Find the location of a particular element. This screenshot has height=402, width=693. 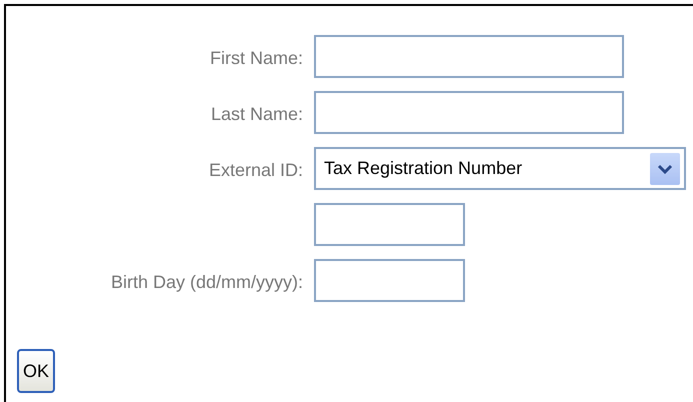

field-label: Birth Day (dd/mm/yyyy): is located at coordinates (206, 282).